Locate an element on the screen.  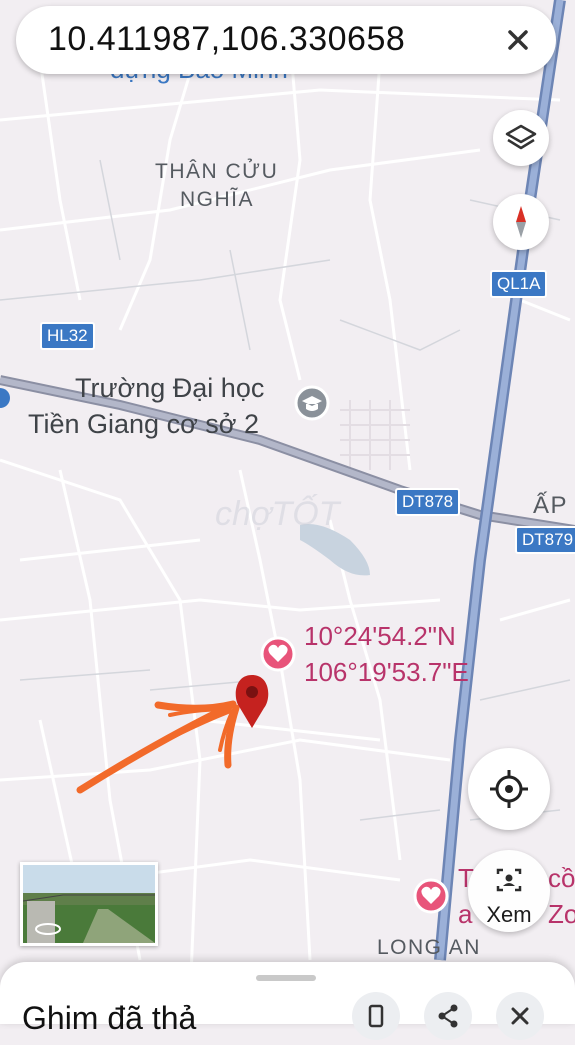
my-location-button is located at coordinates (509, 789).